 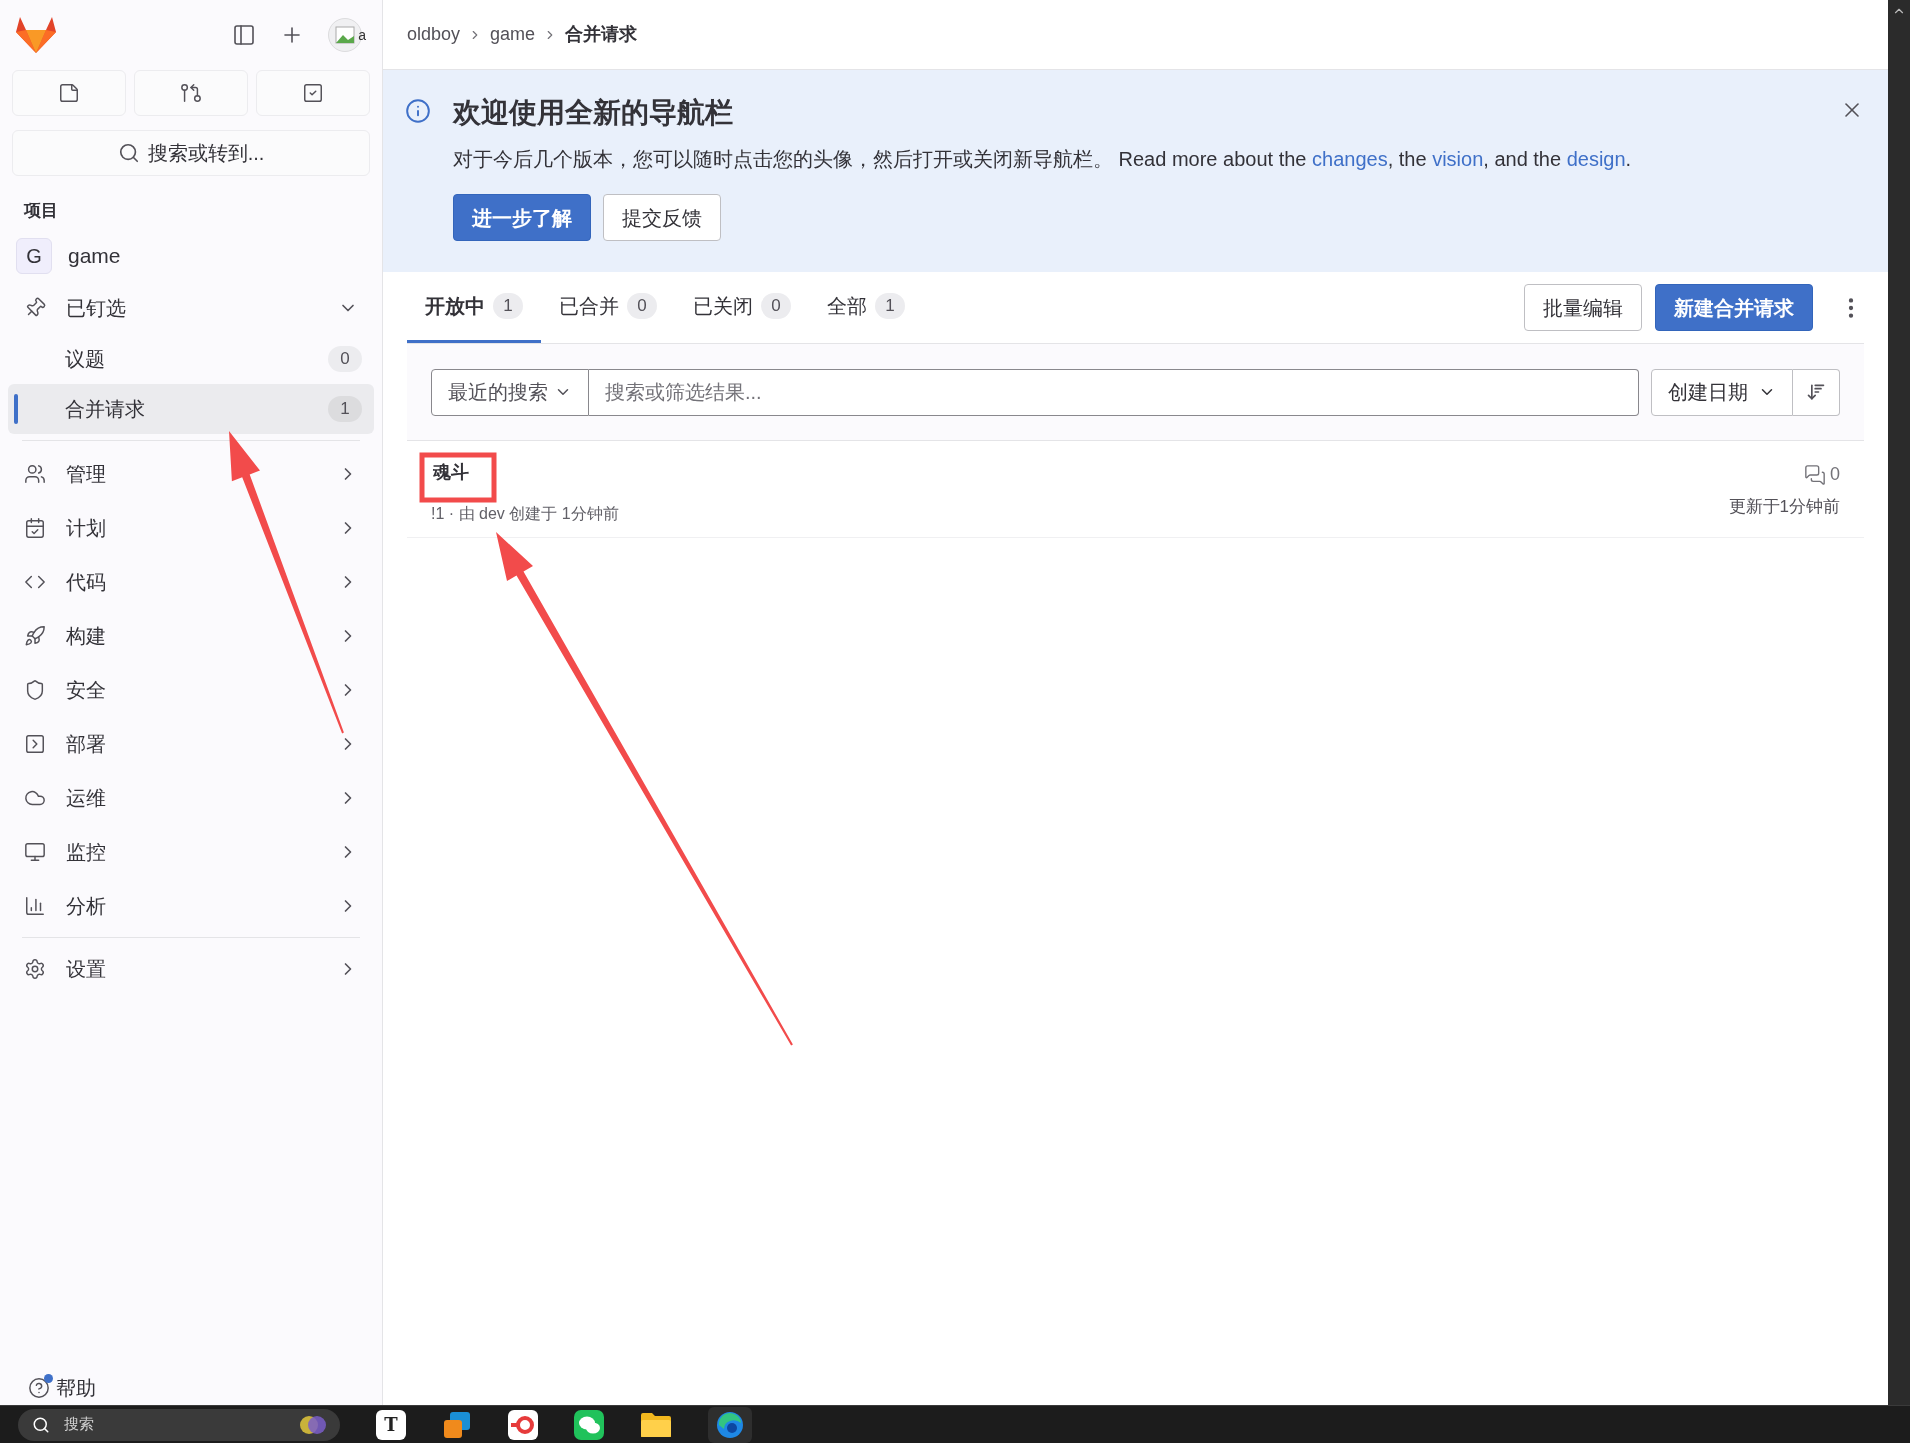 I want to click on pinned-section-header: 已钉选, so click(x=191, y=307).